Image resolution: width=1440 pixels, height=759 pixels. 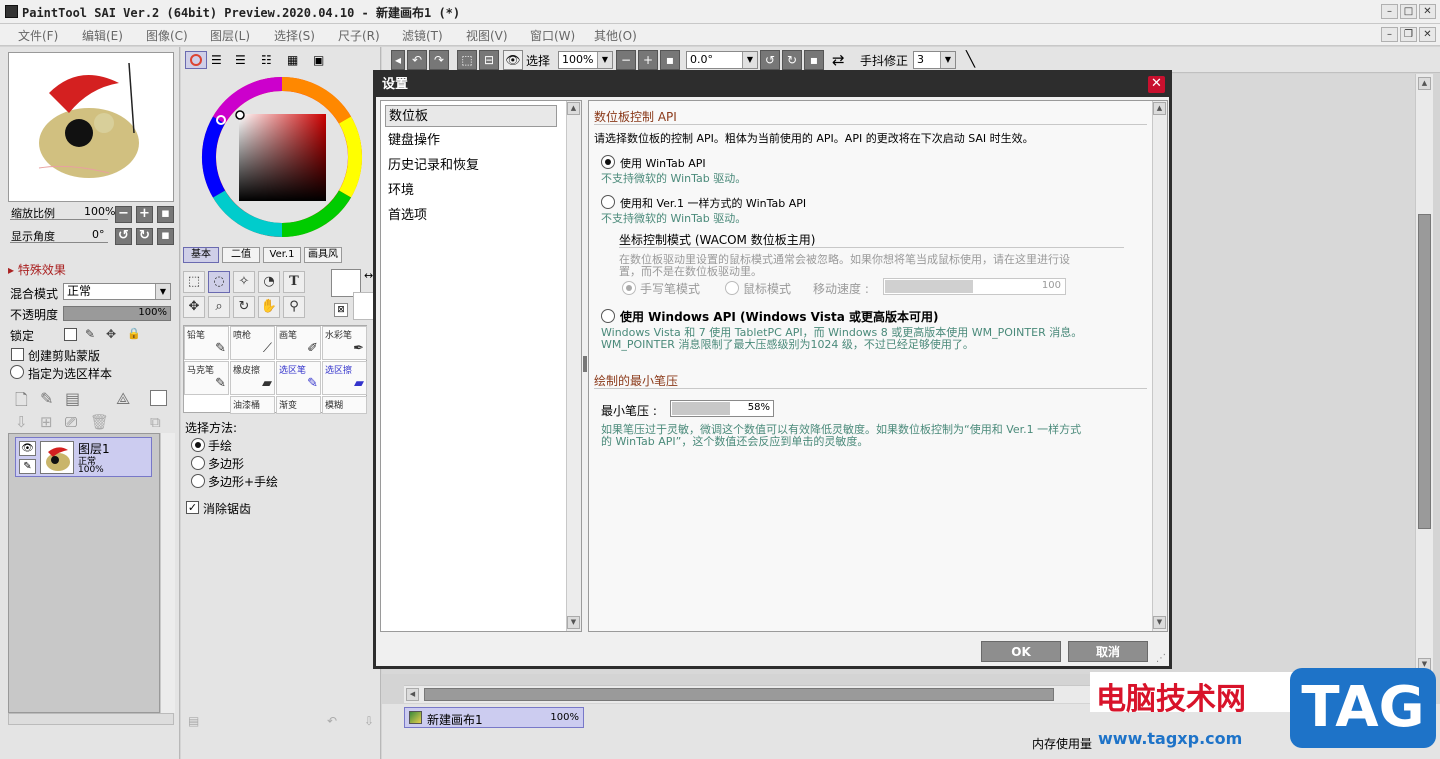 What do you see at coordinates (1427, 34) in the screenshot?
I see `doc-close-button: ✕` at bounding box center [1427, 34].